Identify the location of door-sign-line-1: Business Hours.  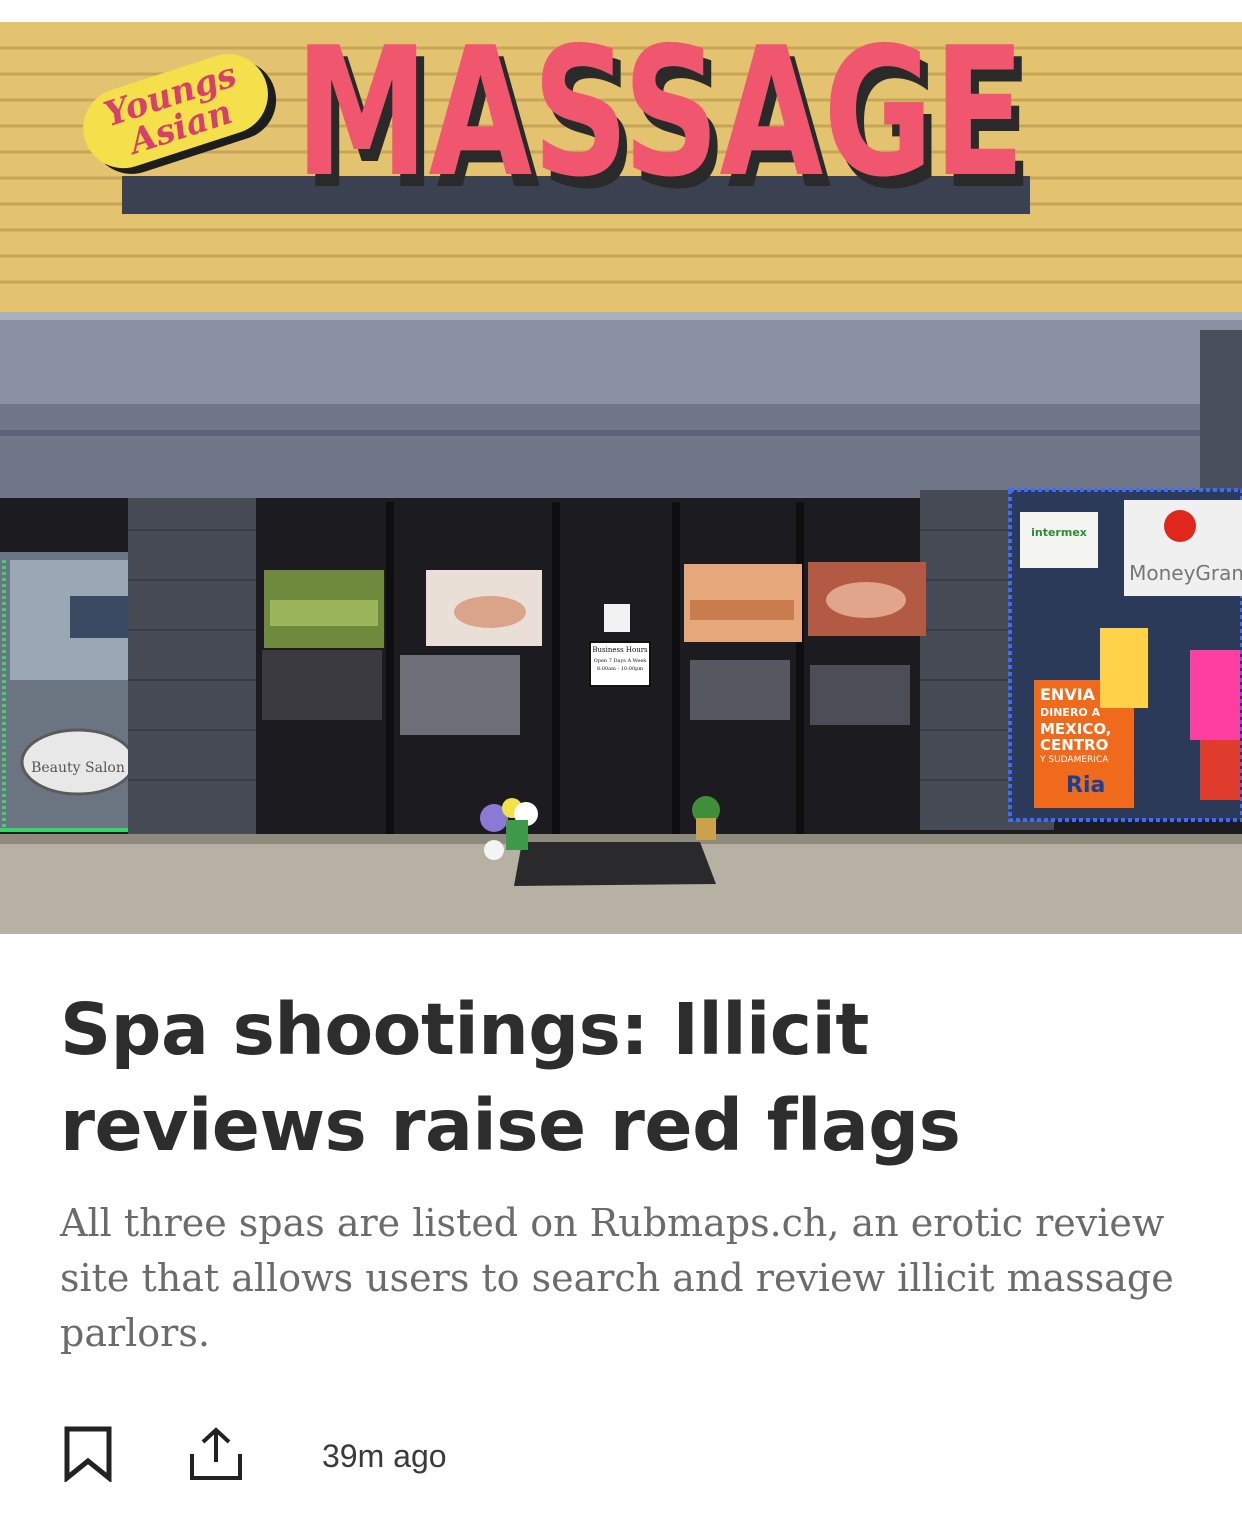
(620, 650).